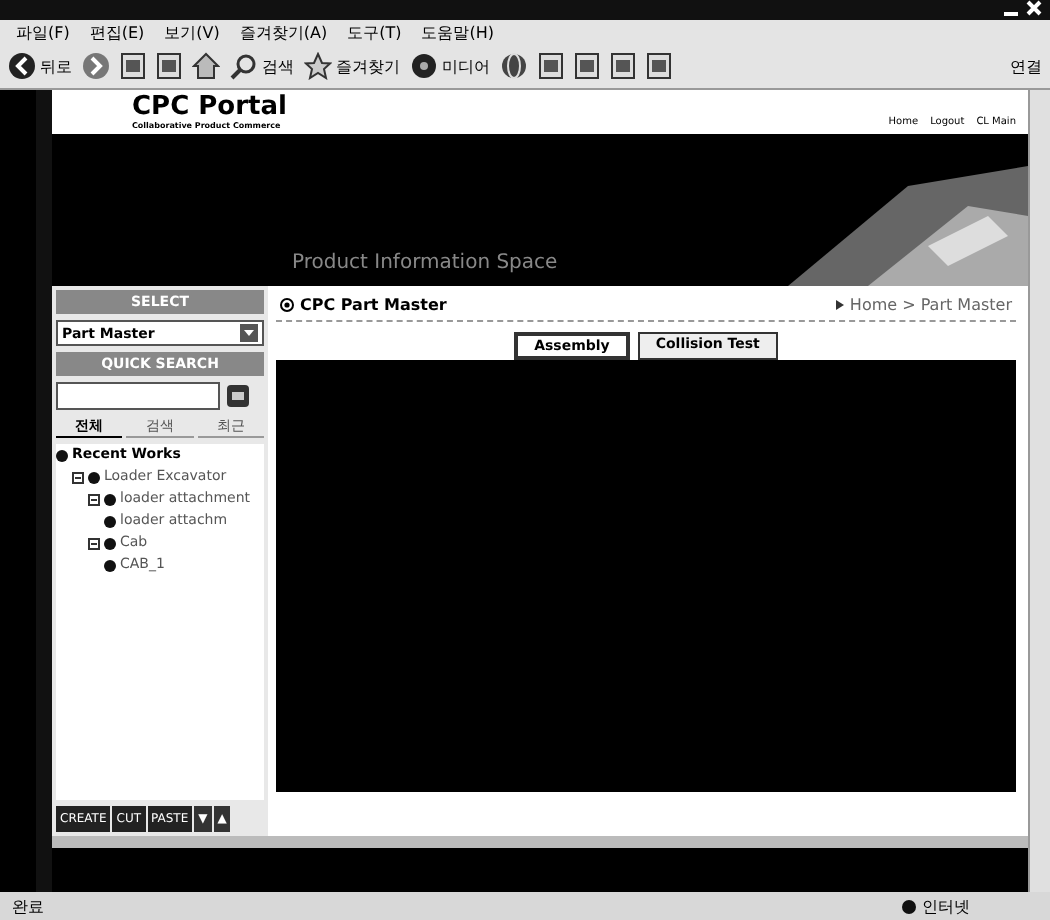 This screenshot has height=920, width=1050. I want to click on home-icon, so click(206, 66).